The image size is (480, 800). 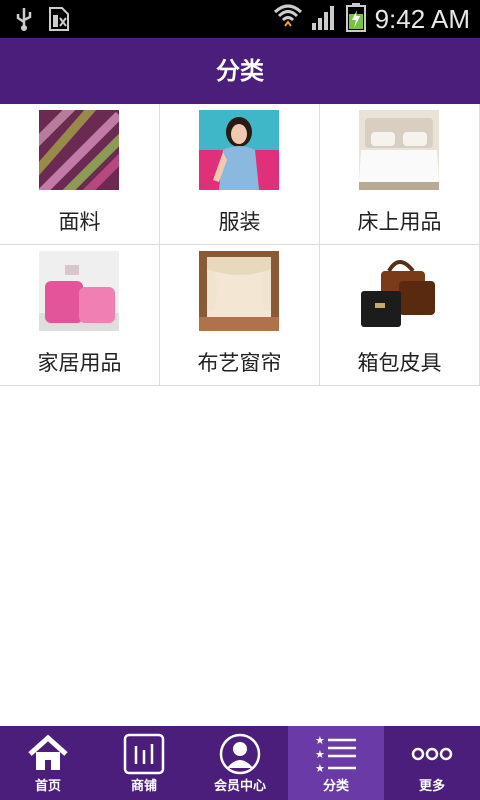 I want to click on category-item-home-goods: 家居用品, so click(x=80, y=315).